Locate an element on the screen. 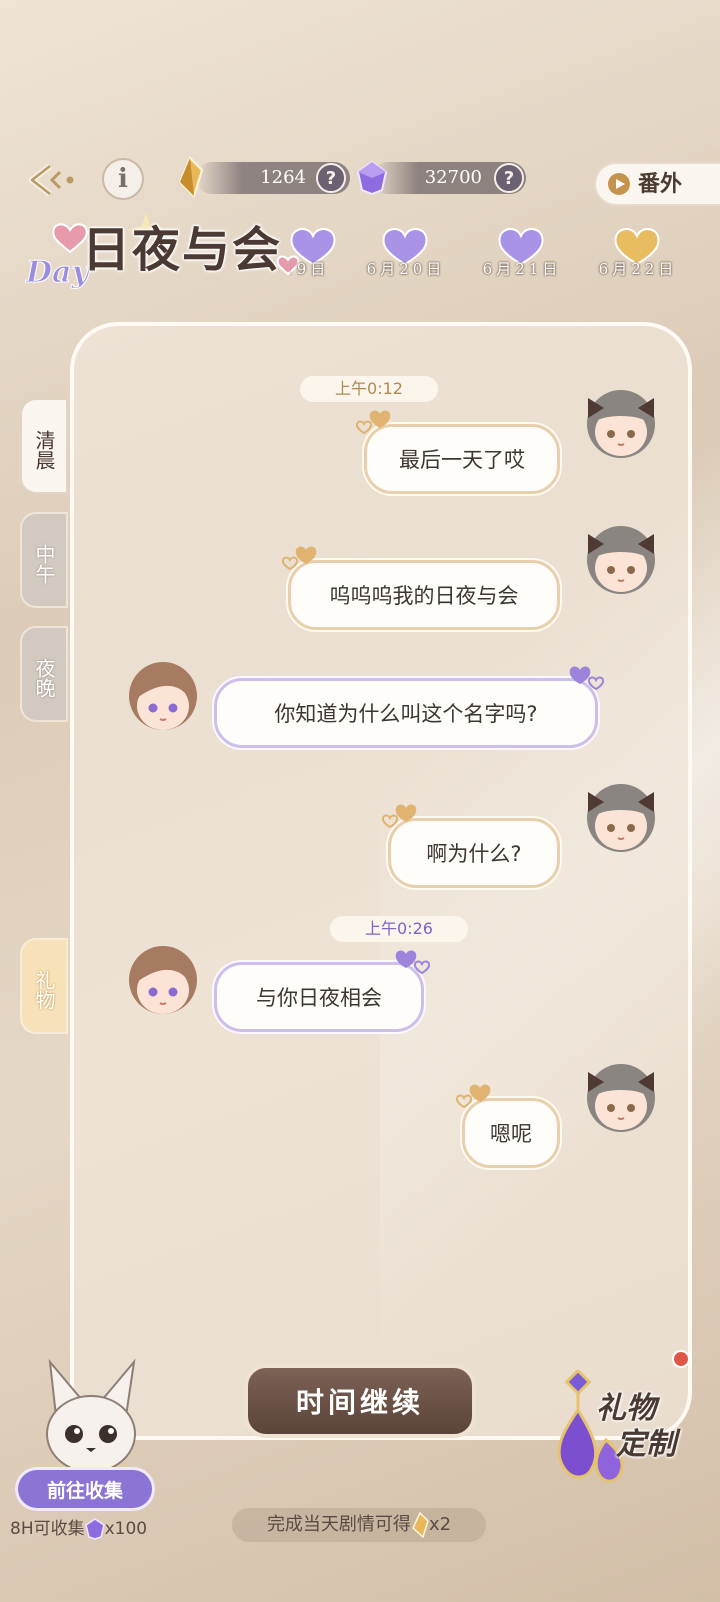 The width and height of the screenshot is (720, 1602). date-tab: 6月21日 is located at coordinates (522, 256).